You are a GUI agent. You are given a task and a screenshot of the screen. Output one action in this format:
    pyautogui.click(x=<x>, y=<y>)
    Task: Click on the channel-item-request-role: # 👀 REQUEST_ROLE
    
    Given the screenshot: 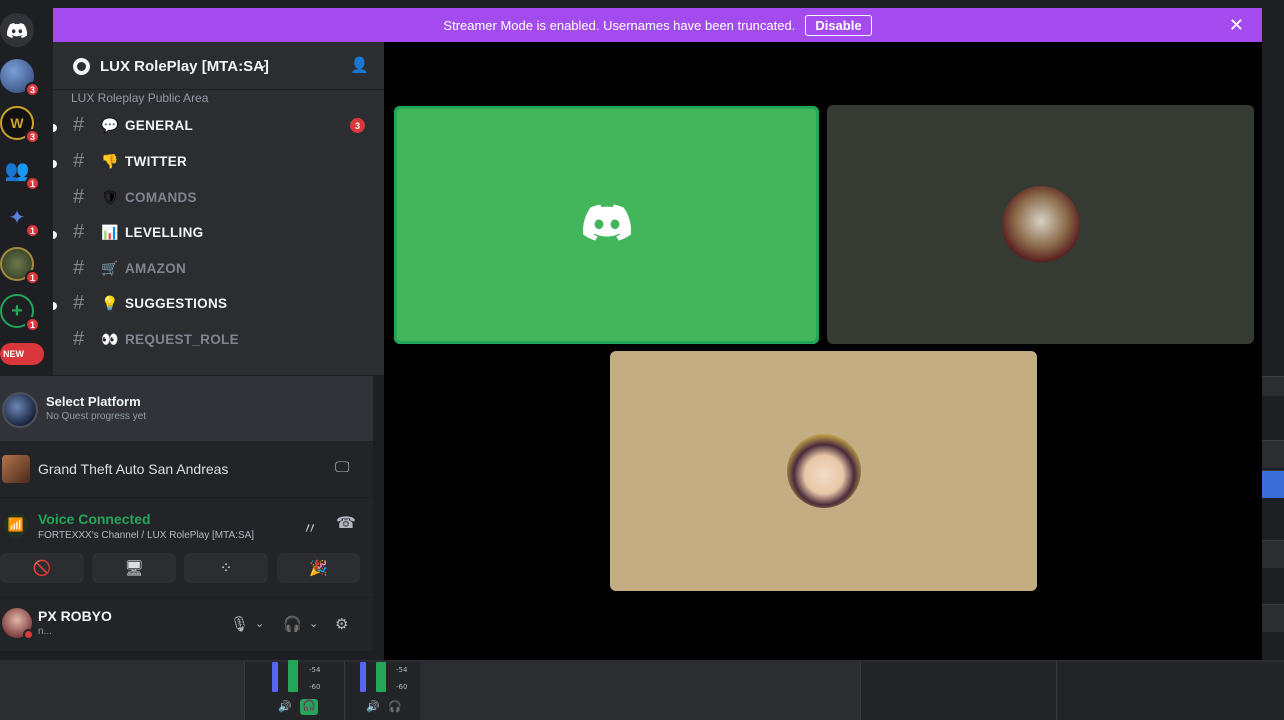 What is the action you would take?
    pyautogui.click(x=218, y=340)
    